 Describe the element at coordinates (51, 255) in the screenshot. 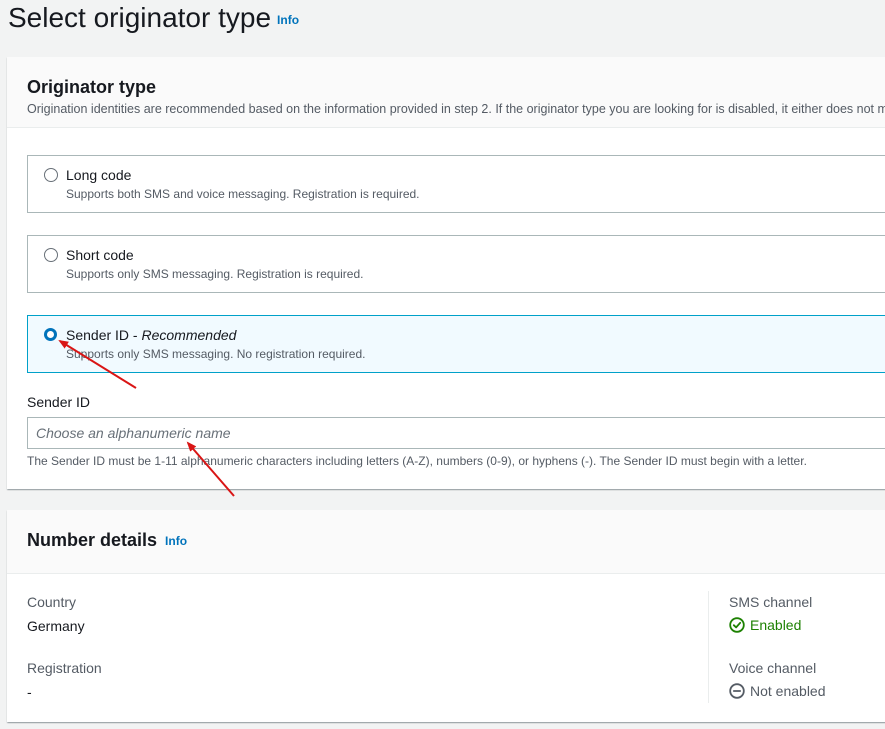

I see `short-code-radio` at that location.